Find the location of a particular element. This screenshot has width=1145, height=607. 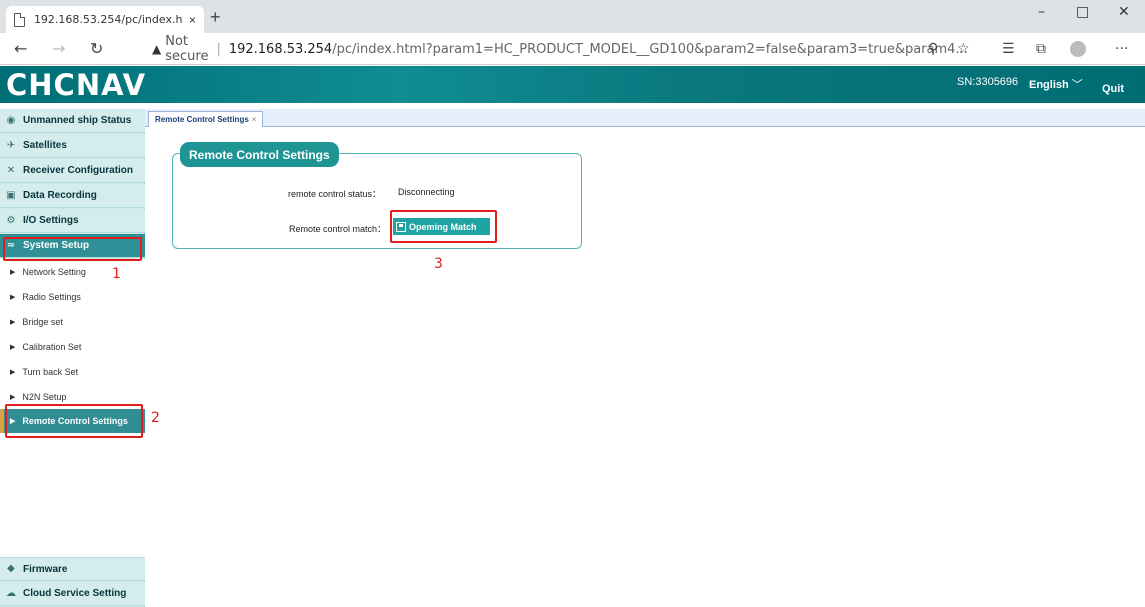

language-label: English is located at coordinates (1049, 85).